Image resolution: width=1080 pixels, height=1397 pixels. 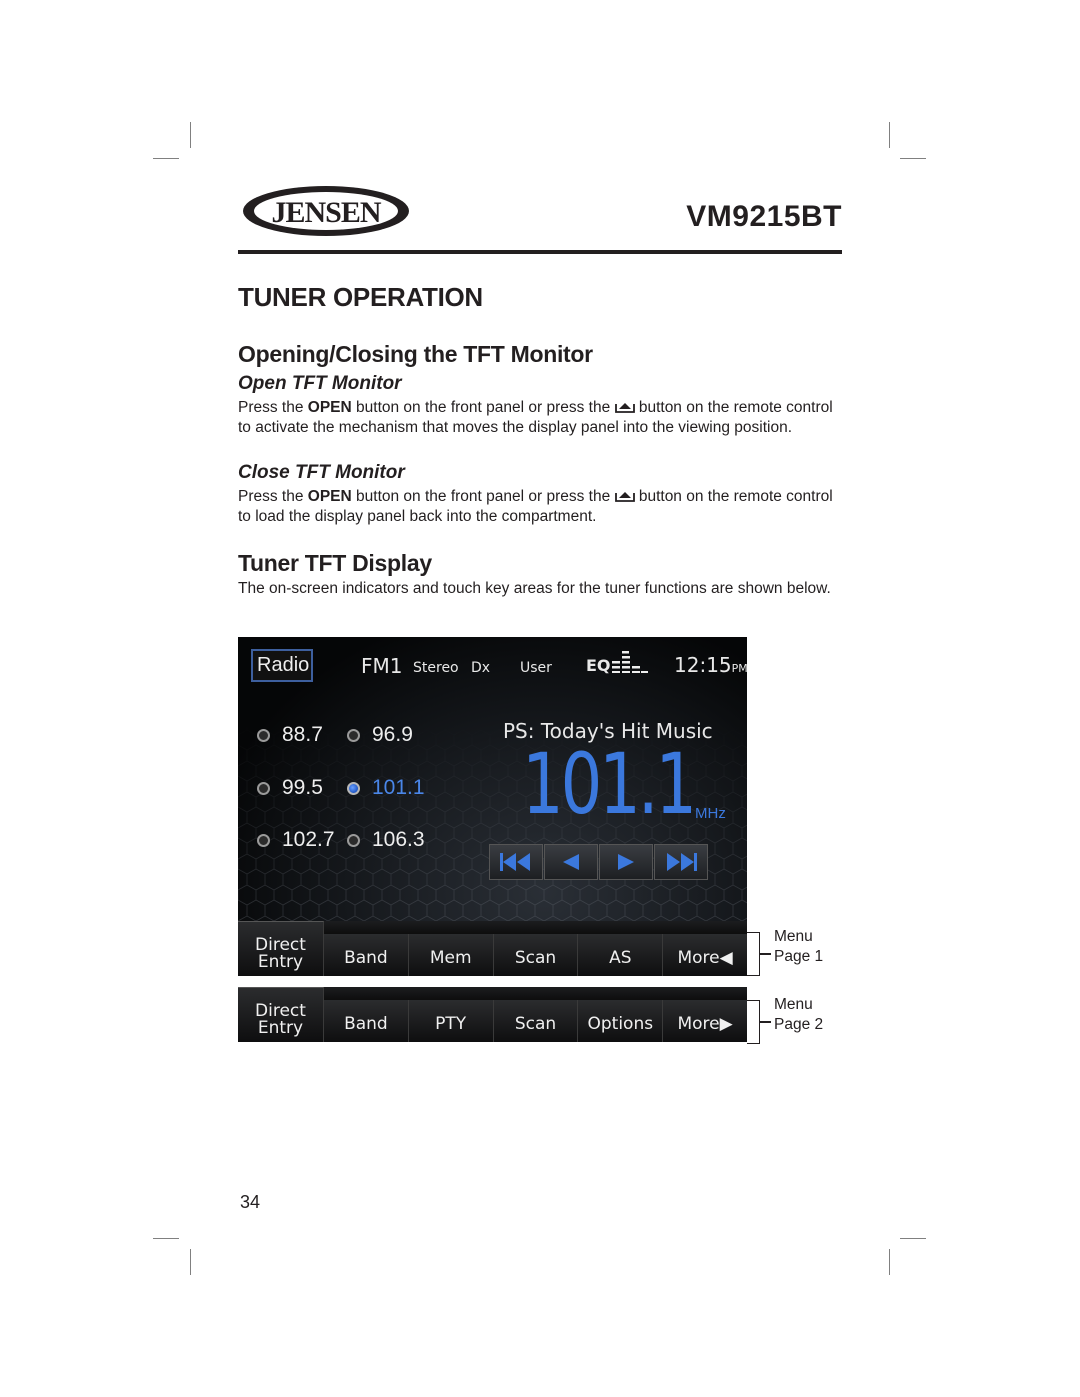 What do you see at coordinates (386, 840) in the screenshot?
I see `preset-button: 106.3` at bounding box center [386, 840].